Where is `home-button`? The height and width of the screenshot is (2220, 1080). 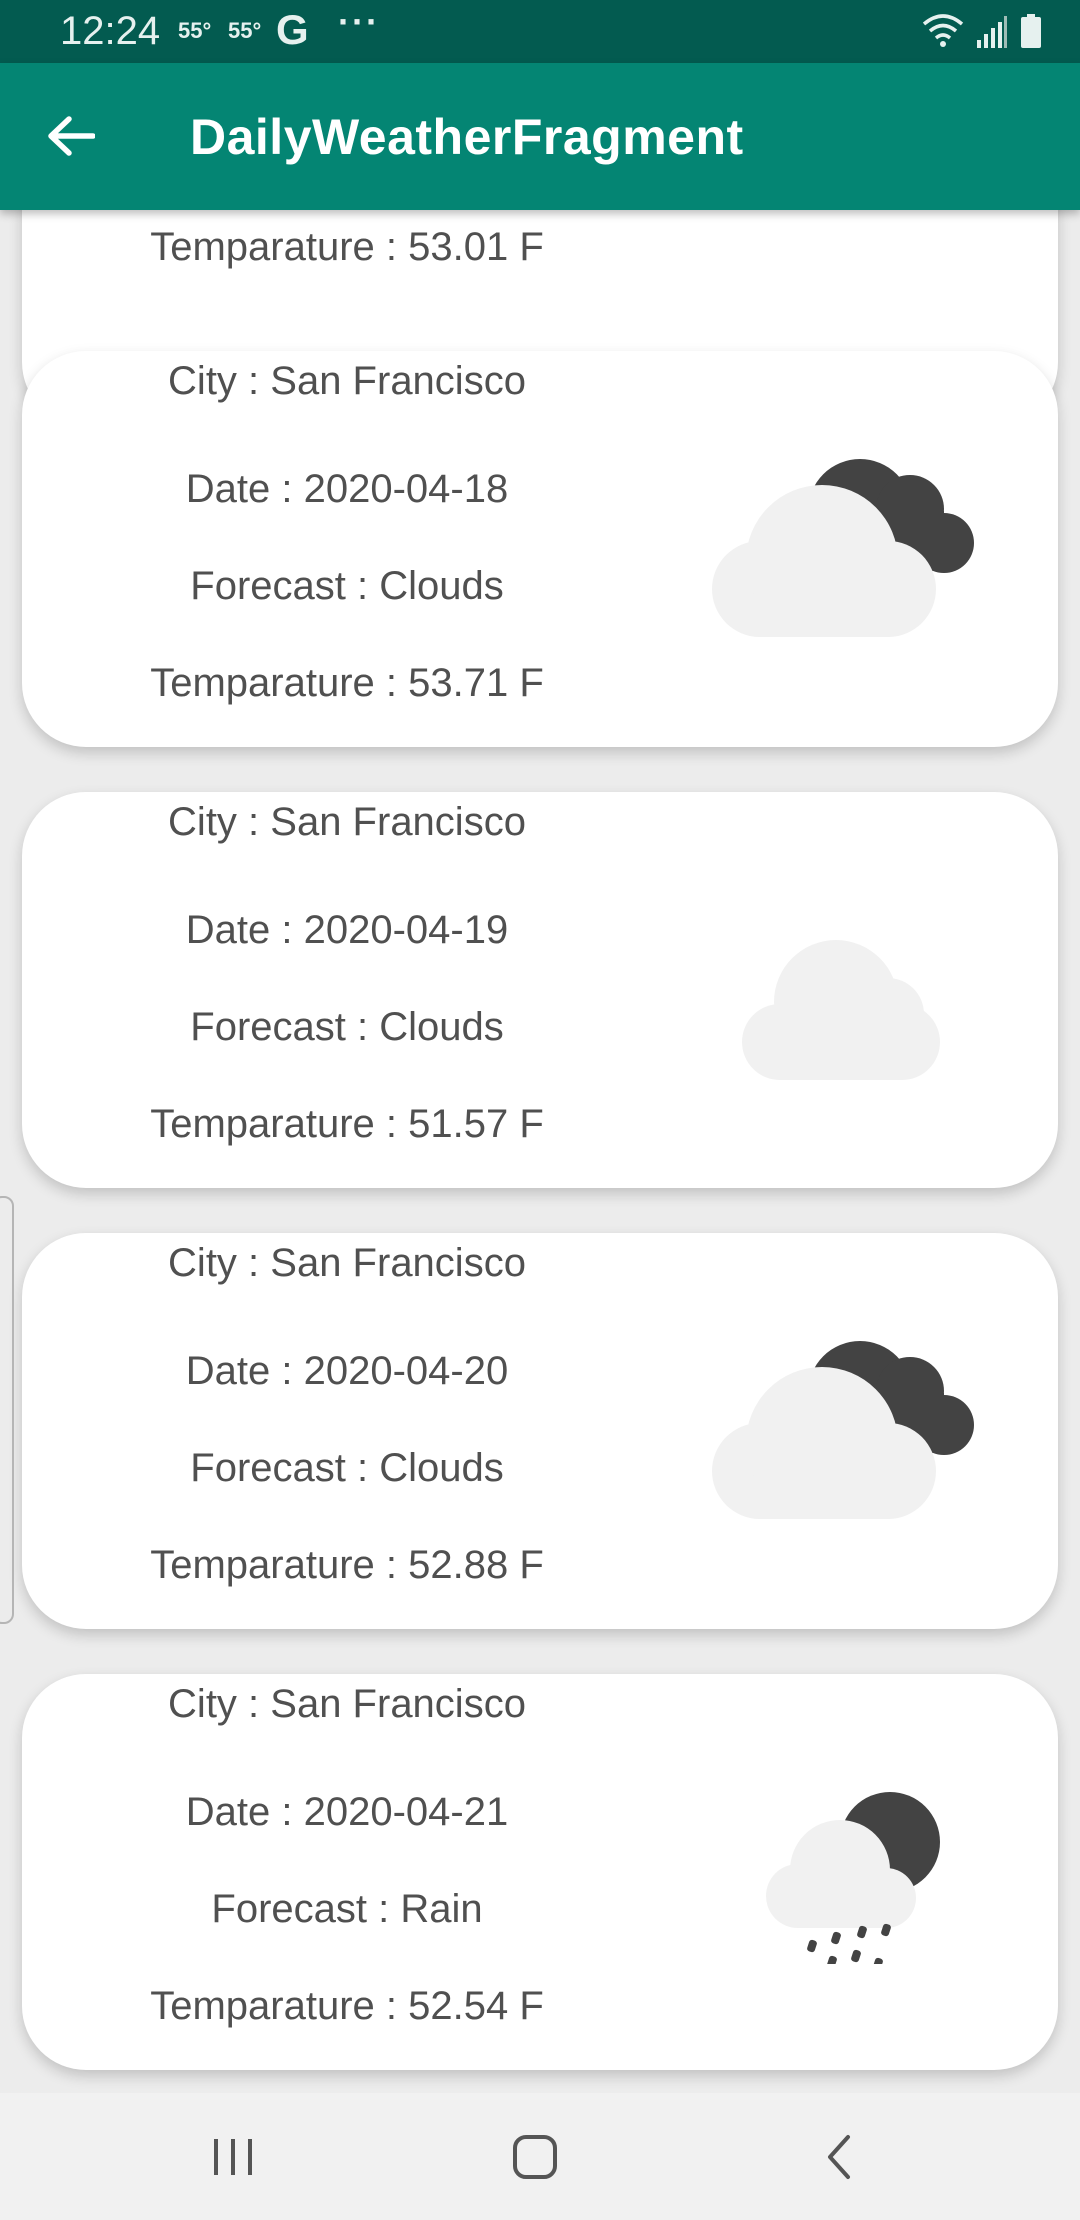 home-button is located at coordinates (535, 2157).